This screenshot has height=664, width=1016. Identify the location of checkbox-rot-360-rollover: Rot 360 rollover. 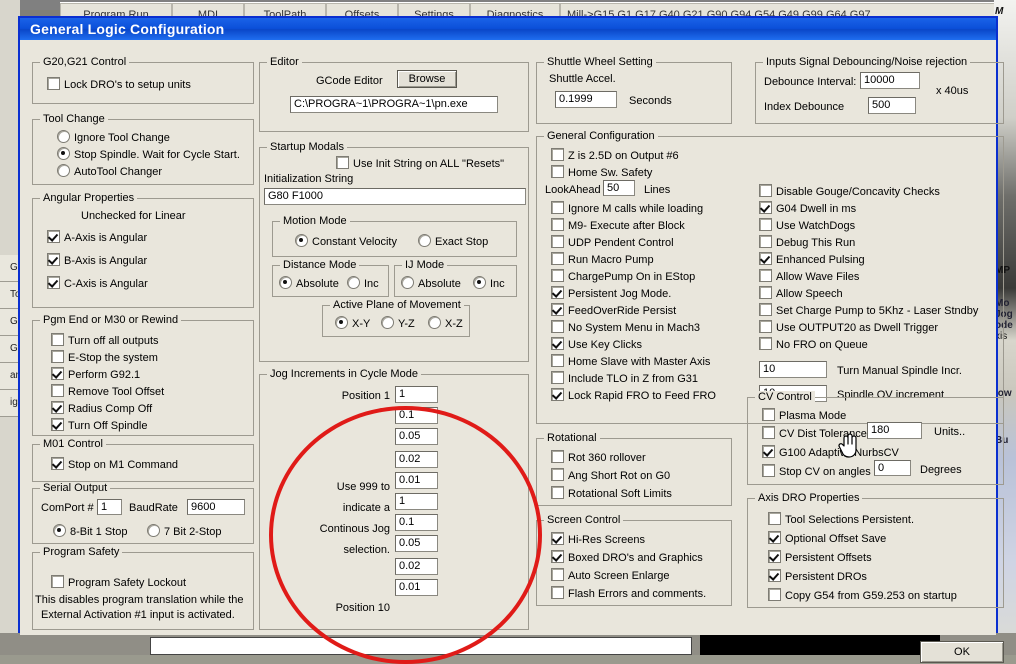
(598, 457).